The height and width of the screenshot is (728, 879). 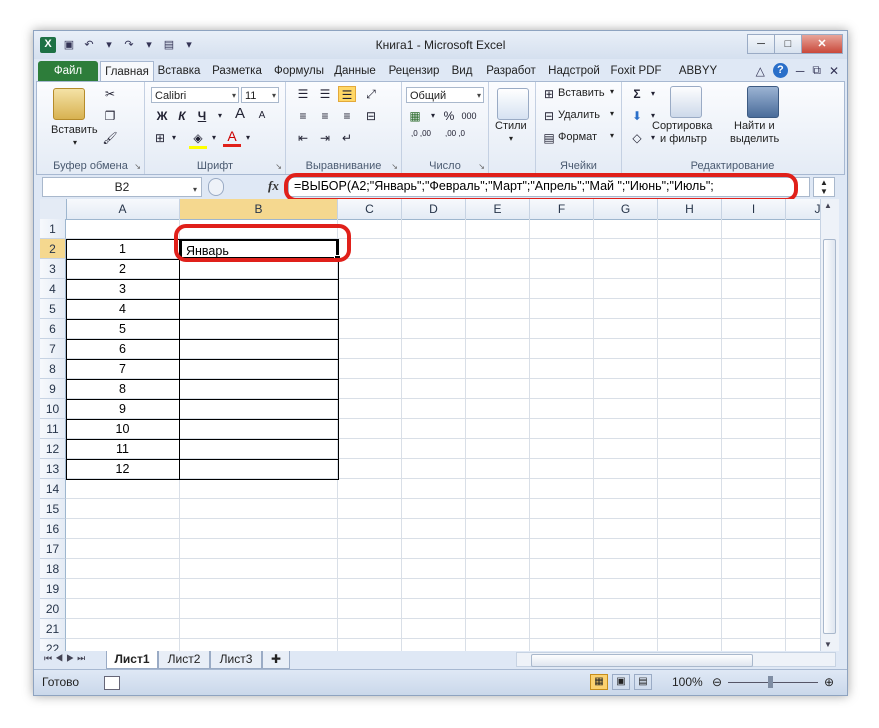 What do you see at coordinates (68, 71) in the screenshot?
I see `tab-file: Файл` at bounding box center [68, 71].